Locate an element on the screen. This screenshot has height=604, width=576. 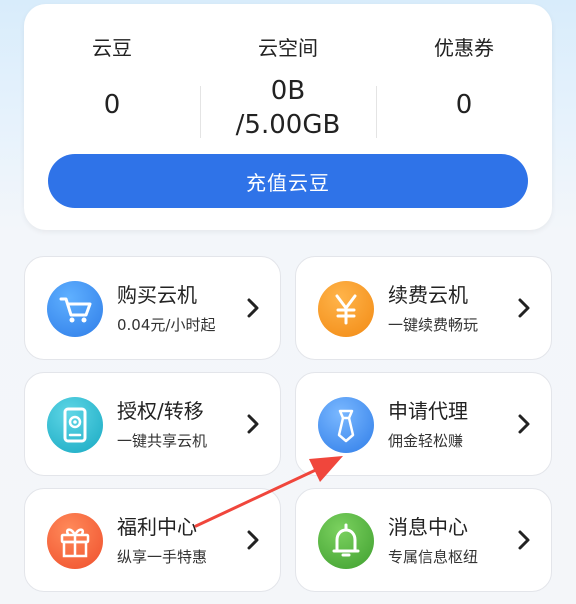
tile-buy-cloud-phone: 购买云机 0.04元/小时起 is located at coordinates (152, 308).